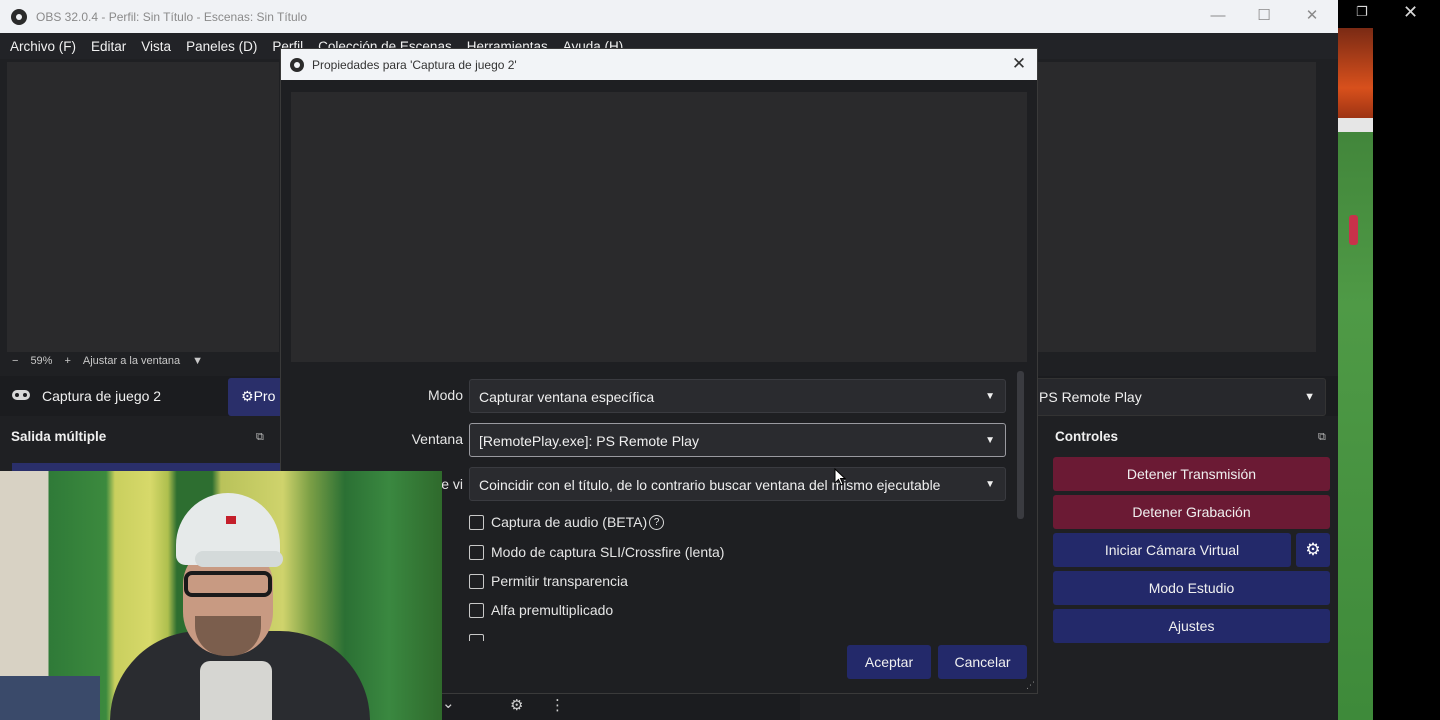  I want to click on webcam-foreground-object, so click(50, 698).